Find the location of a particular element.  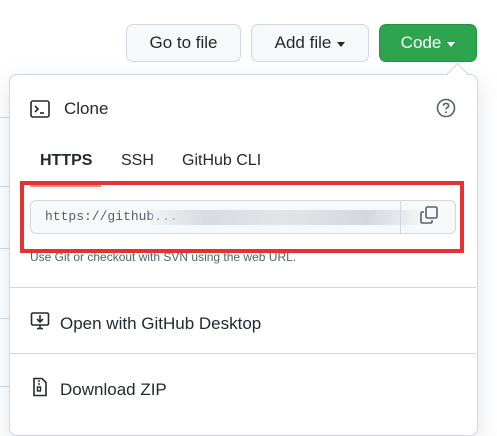

code-label: Code is located at coordinates (421, 42).